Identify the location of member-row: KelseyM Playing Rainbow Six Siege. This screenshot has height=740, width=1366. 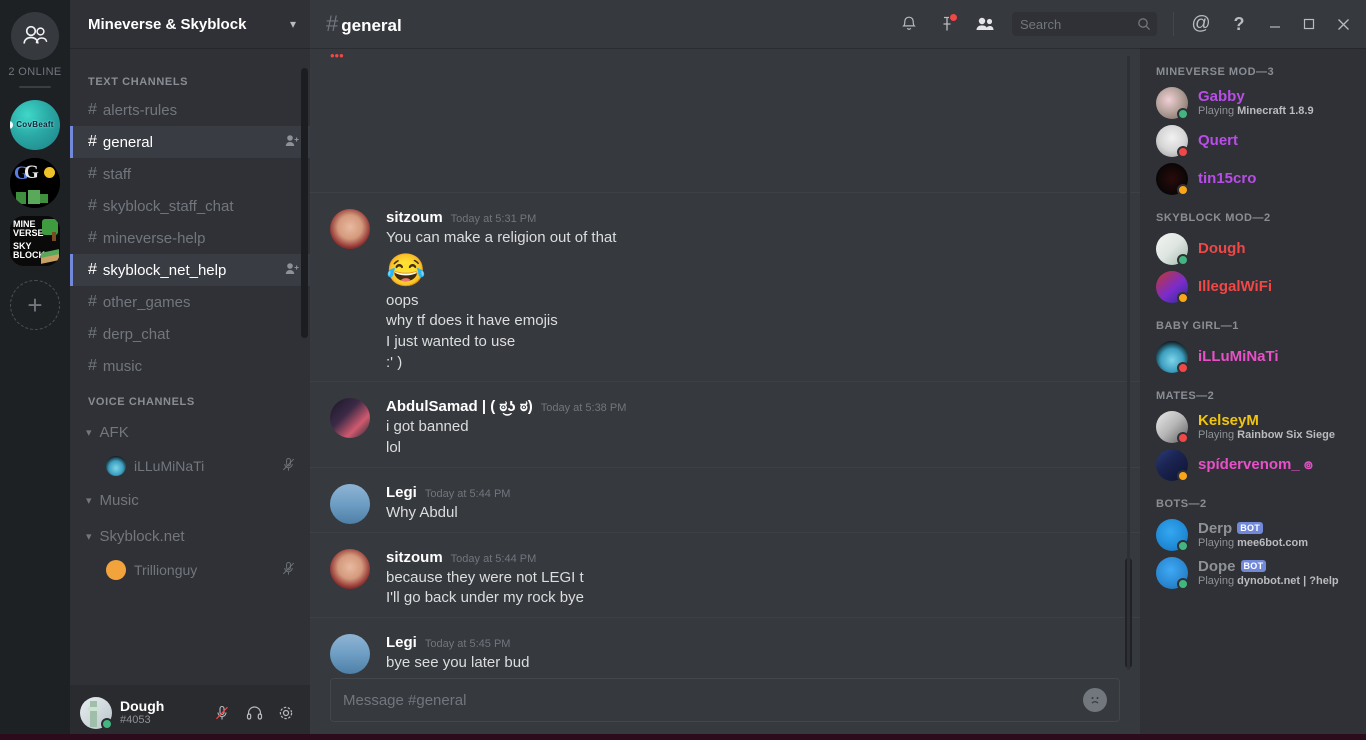
(1253, 427).